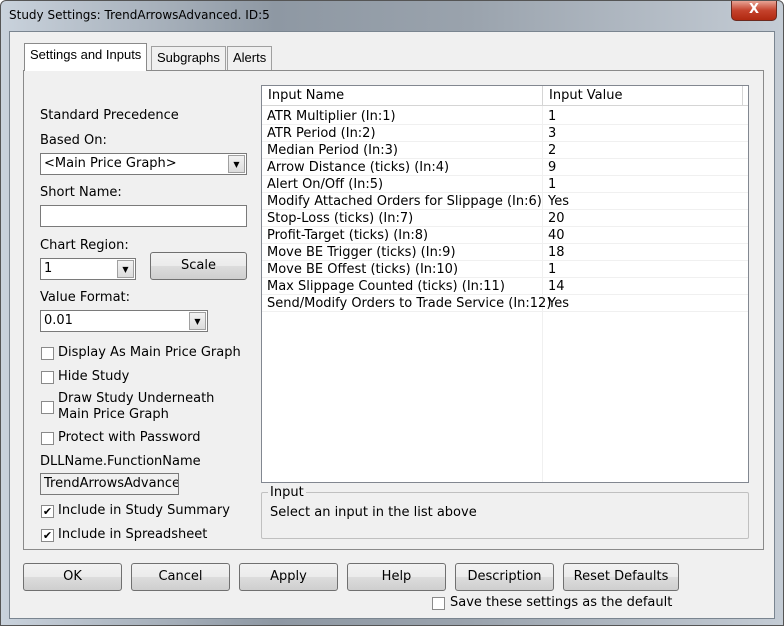 Image resolution: width=784 pixels, height=626 pixels. What do you see at coordinates (505, 269) in the screenshot?
I see `table-row: Move BE Offest (ticks) (In:10) 1` at bounding box center [505, 269].